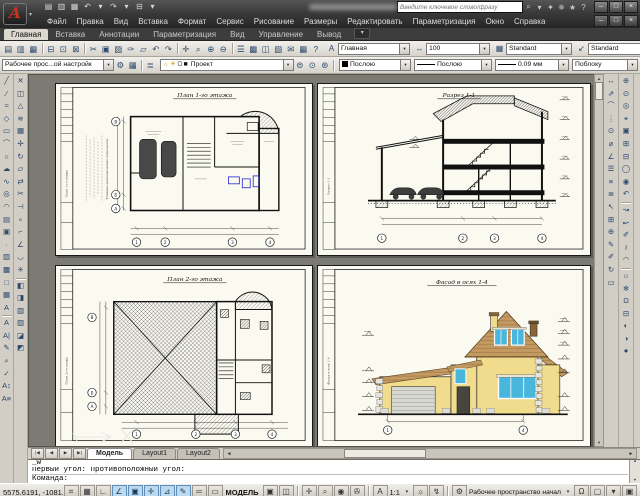 Image resolution: width=640 pixels, height=496 pixels. I want to click on explode-icon: ✳, so click(21, 270).